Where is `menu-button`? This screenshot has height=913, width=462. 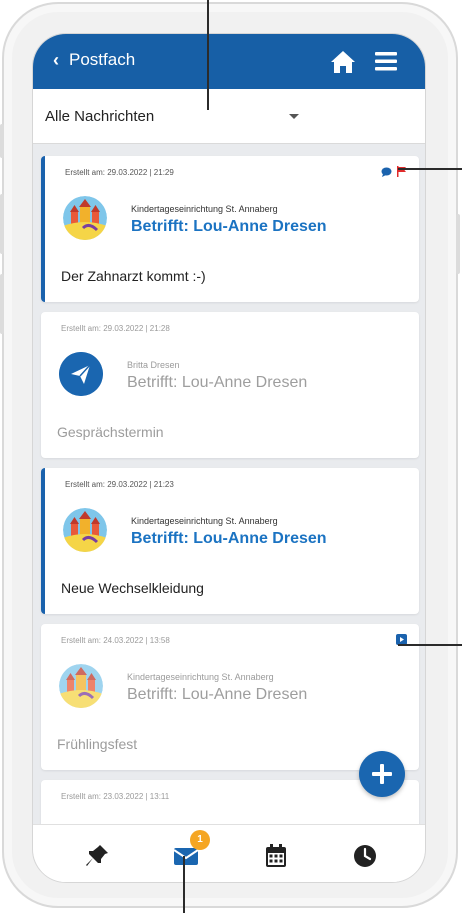 menu-button is located at coordinates (386, 61).